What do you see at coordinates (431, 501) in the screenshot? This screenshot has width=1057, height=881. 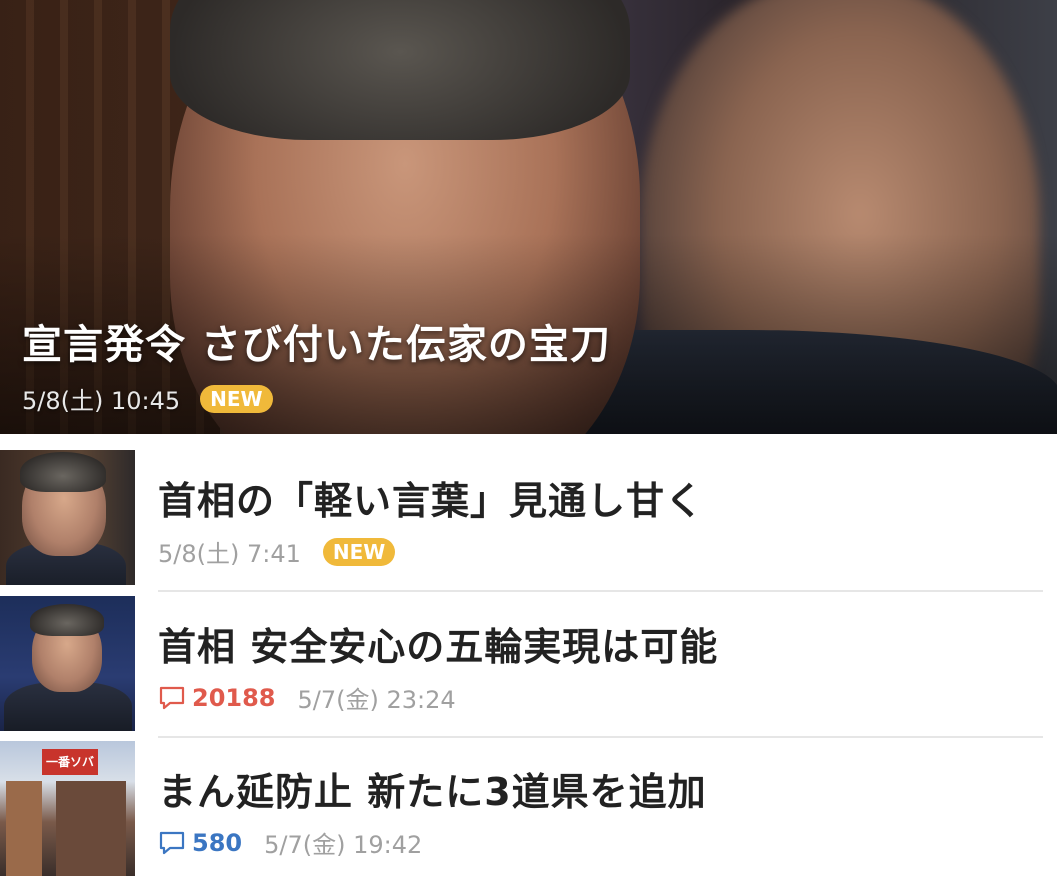 I see `news-item-title: 首相の「軽い言葉」見通し甘く` at bounding box center [431, 501].